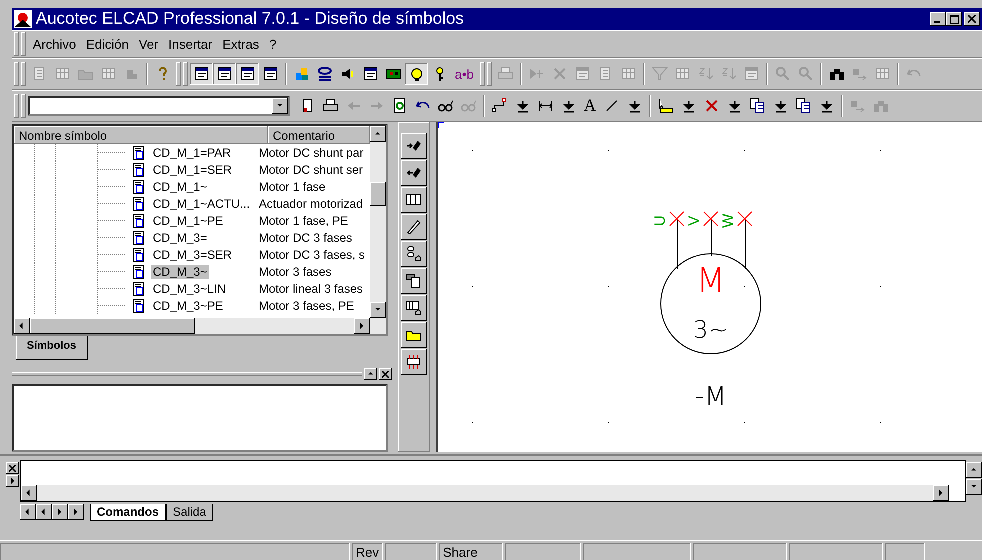  Describe the element at coordinates (590, 106) in the screenshot. I see `toolbar-button: A` at that location.